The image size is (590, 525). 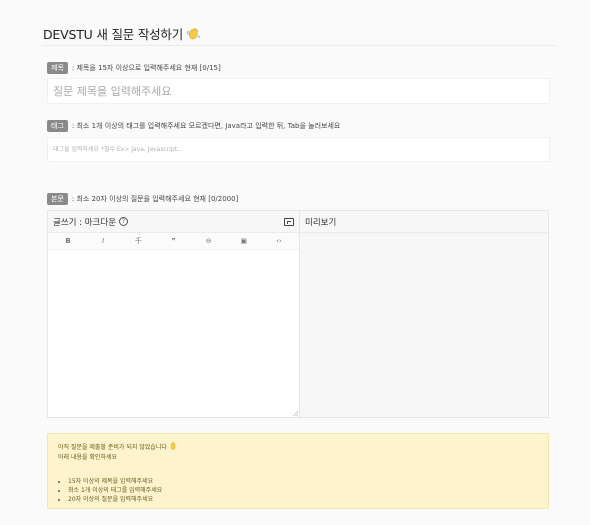 What do you see at coordinates (303, 499) in the screenshot?
I see `list-item: 20자 이상의 질문을 입력해주세요` at bounding box center [303, 499].